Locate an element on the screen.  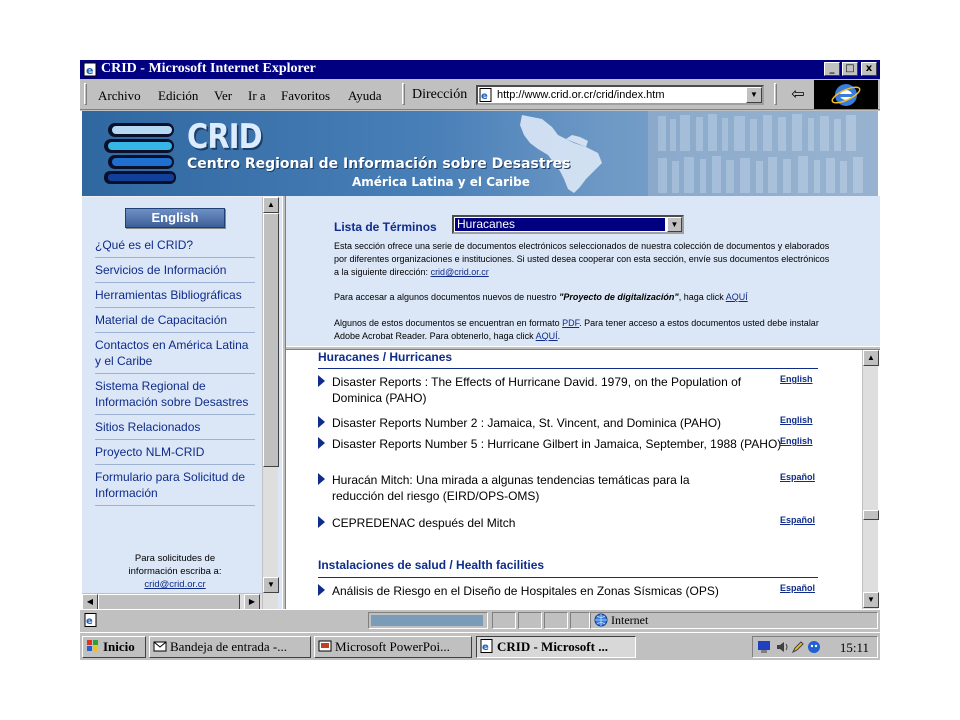
menu-ver: Ver is located at coordinates (223, 96).